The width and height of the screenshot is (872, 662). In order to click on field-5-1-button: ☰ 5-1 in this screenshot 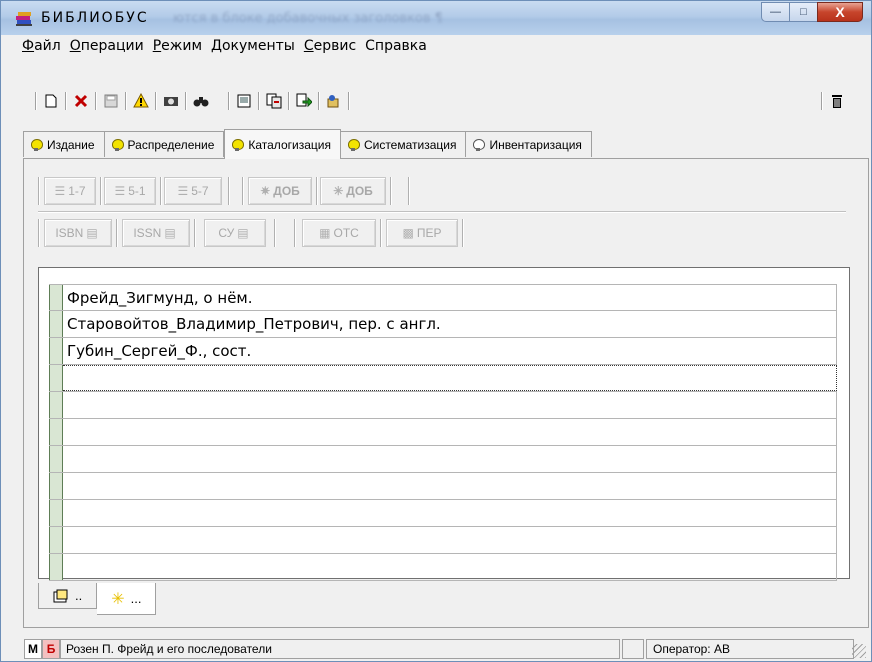, I will do `click(130, 191)`.